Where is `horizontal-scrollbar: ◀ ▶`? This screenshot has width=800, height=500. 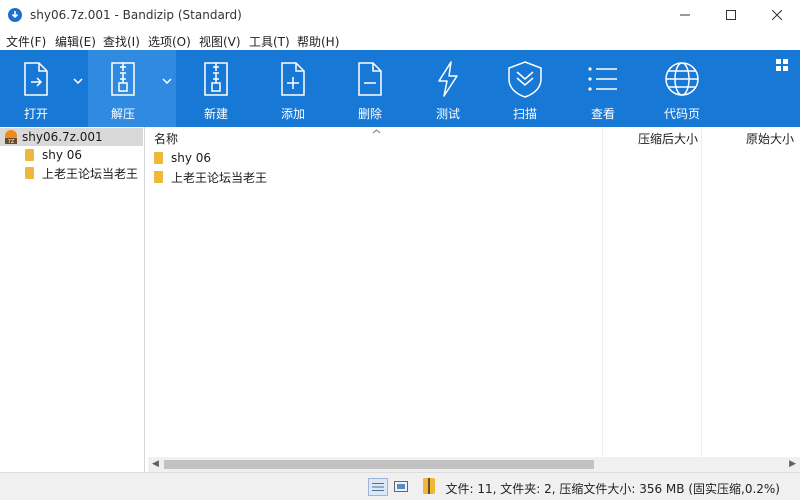
horizontal-scrollbar: ◀ ▶ is located at coordinates (474, 464).